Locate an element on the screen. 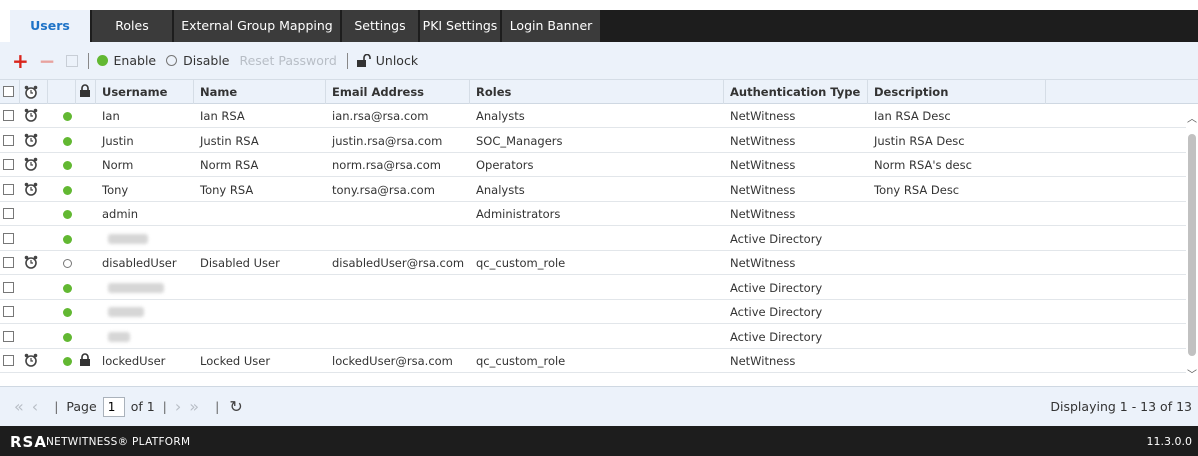 This screenshot has width=1198, height=456. reset-password-button: Reset Password is located at coordinates (287, 60).